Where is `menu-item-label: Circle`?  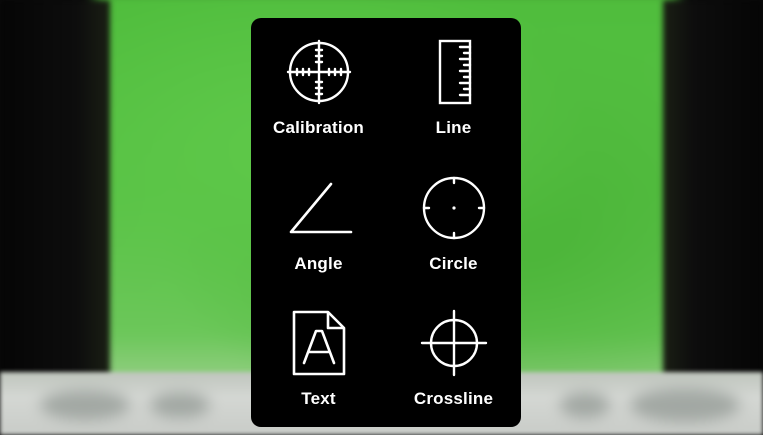
menu-item-label: Circle is located at coordinates (453, 263).